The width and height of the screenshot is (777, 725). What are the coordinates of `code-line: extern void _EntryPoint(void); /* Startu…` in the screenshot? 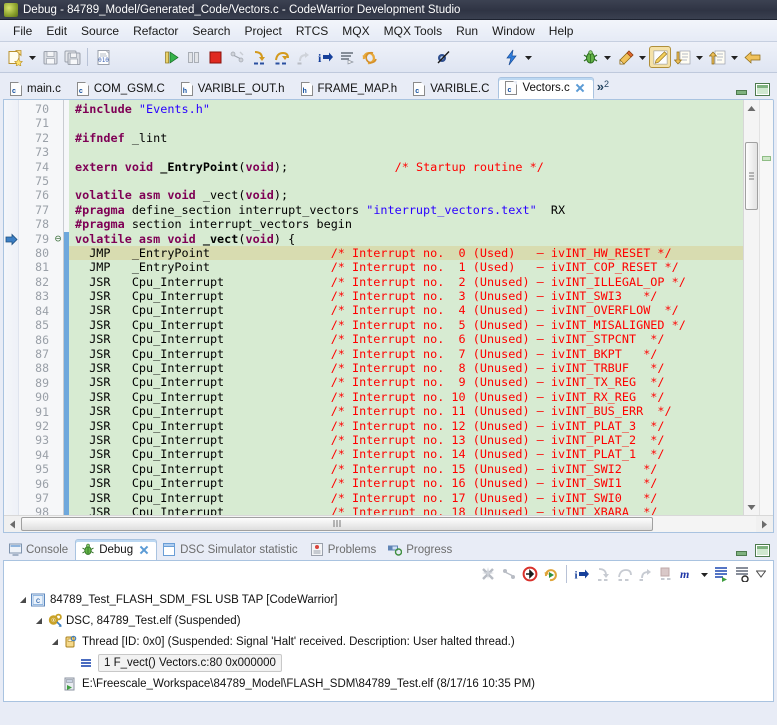 It's located at (406, 167).